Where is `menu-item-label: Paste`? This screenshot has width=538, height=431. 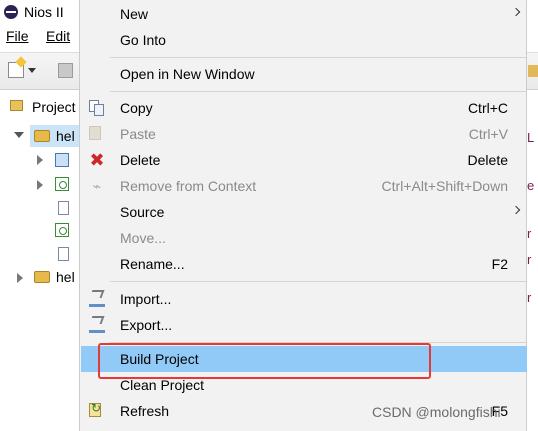 menu-item-label: Paste is located at coordinates (138, 134).